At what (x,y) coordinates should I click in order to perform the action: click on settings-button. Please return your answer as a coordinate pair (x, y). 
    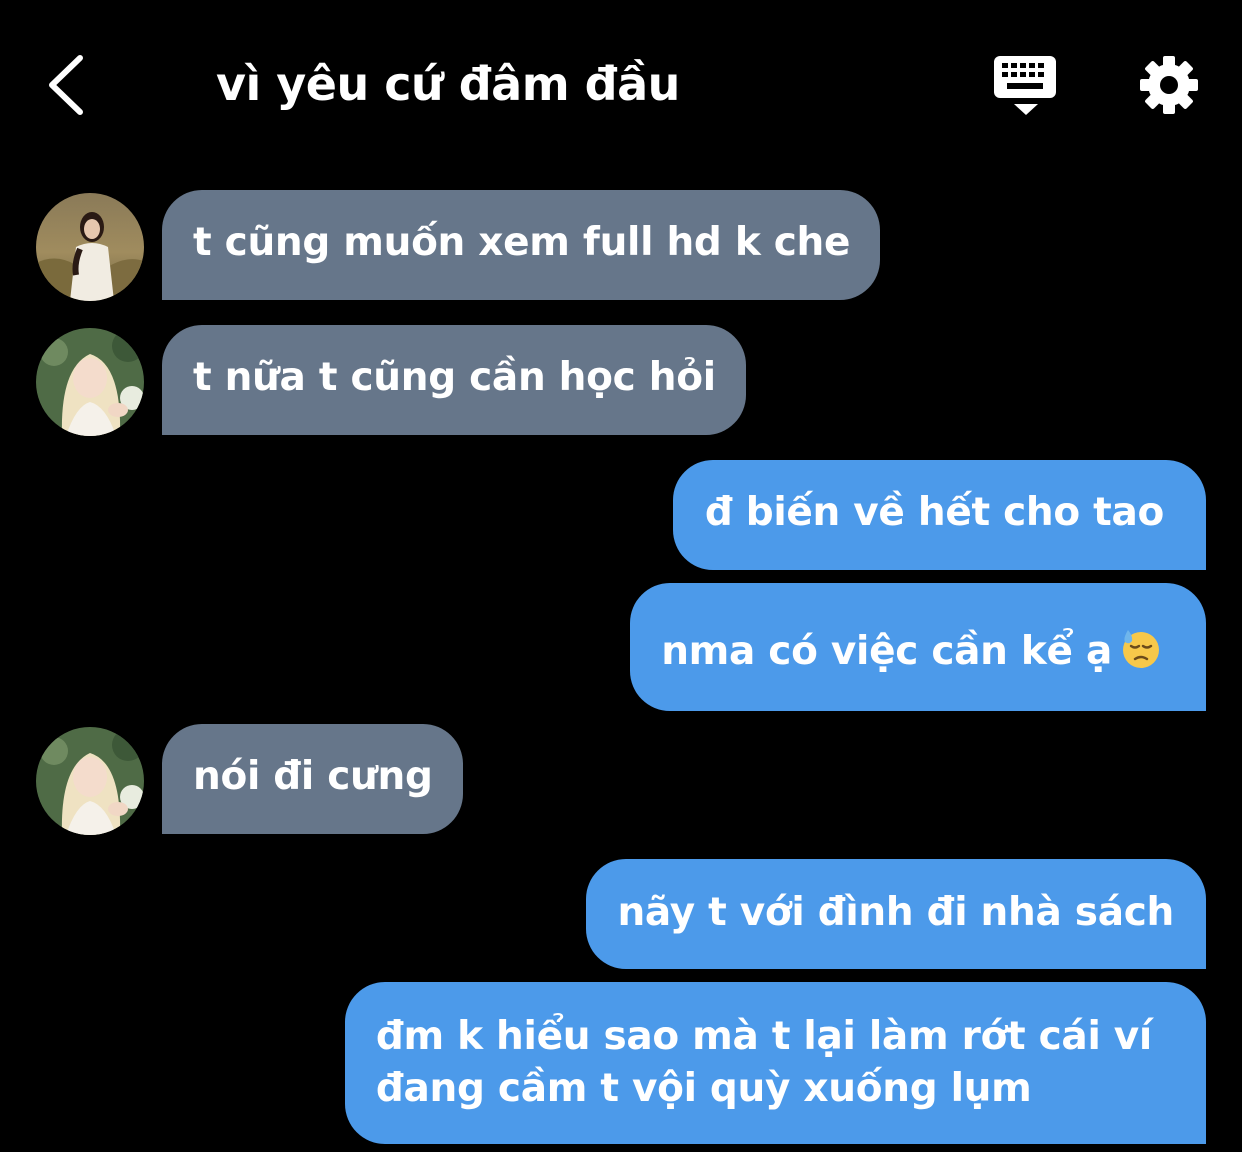
    Looking at the image, I should click on (1169, 85).